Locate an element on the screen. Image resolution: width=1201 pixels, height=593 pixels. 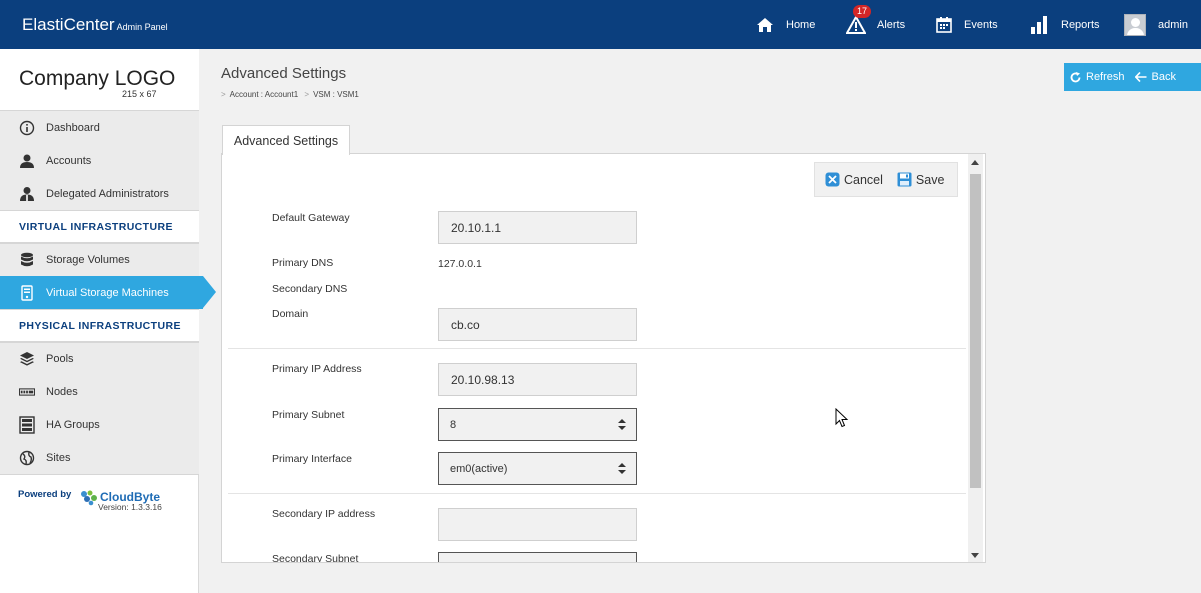
home-icon is located at coordinates (765, 24).